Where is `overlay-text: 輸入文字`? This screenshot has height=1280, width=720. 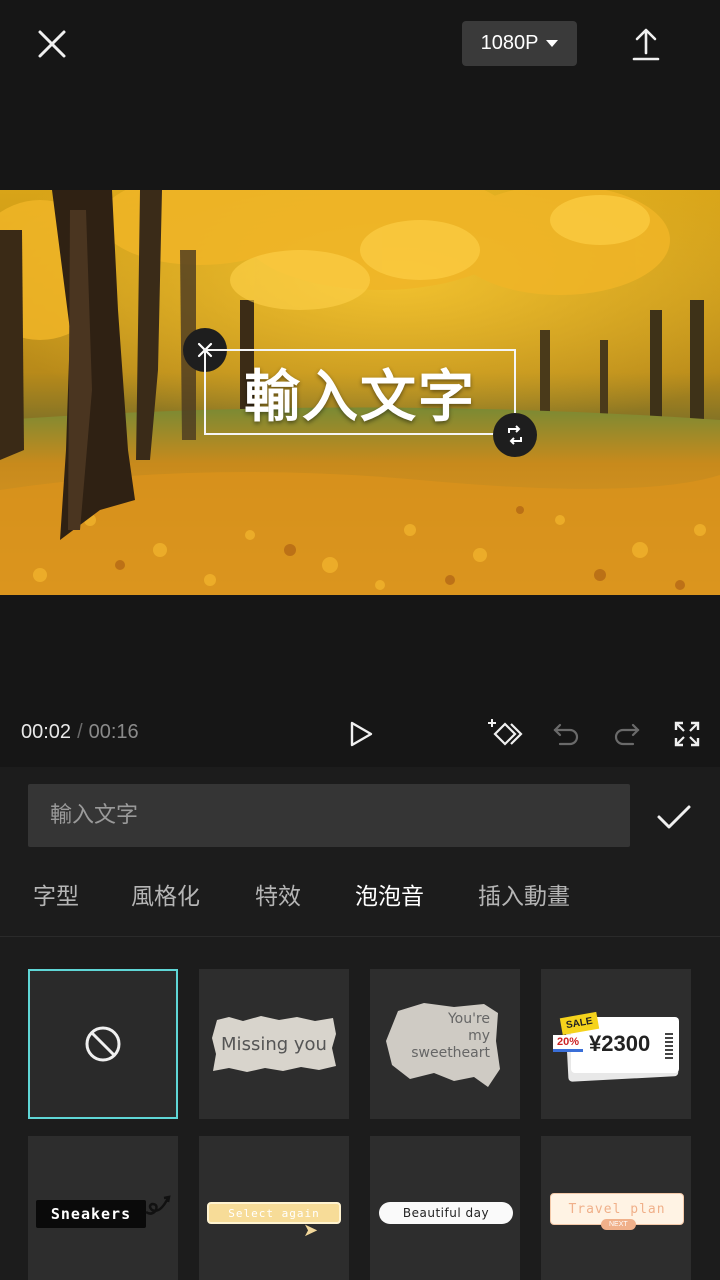
overlay-text: 輸入文字 is located at coordinates (360, 397).